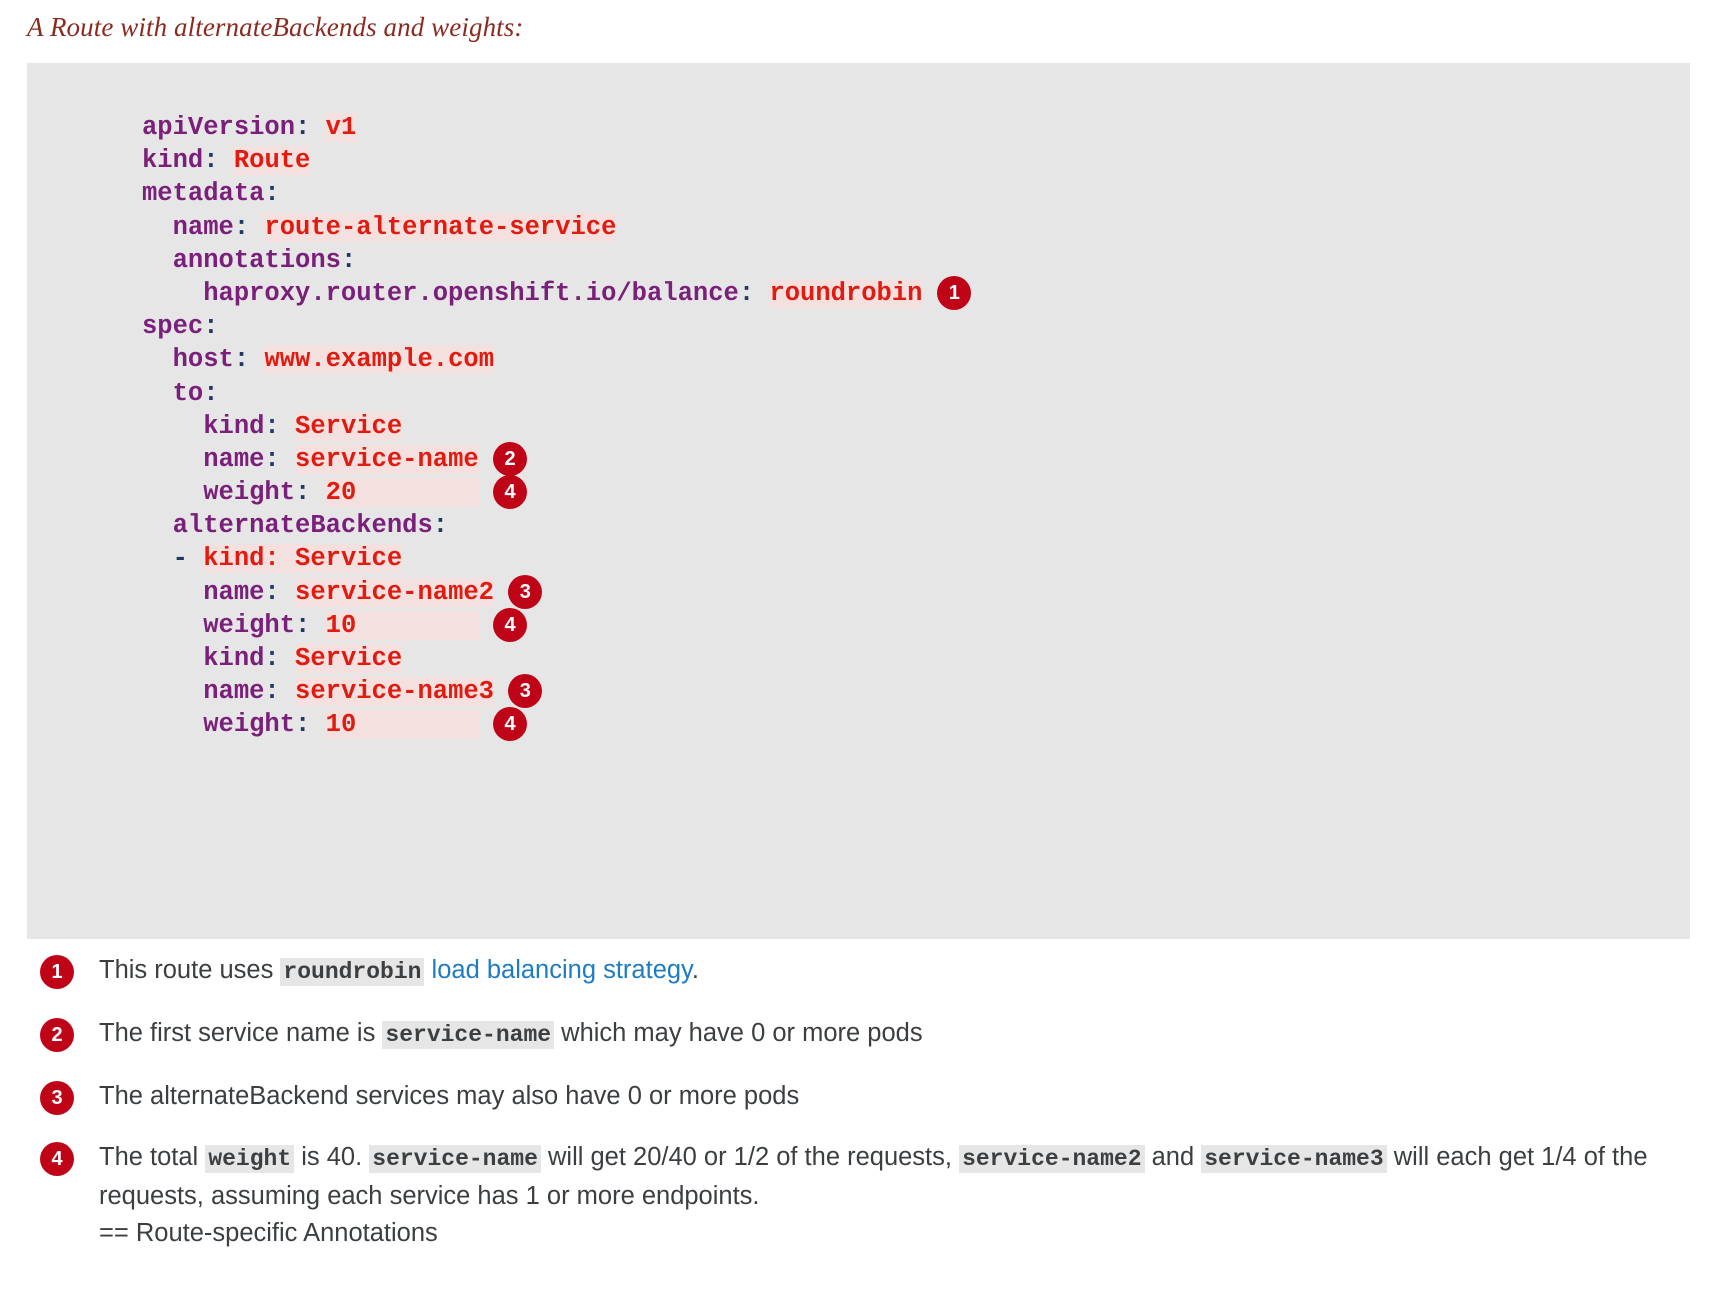 This screenshot has width=1716, height=1300. Describe the element at coordinates (241, 260) in the screenshot. I see `yaml-key: annotations` at that location.